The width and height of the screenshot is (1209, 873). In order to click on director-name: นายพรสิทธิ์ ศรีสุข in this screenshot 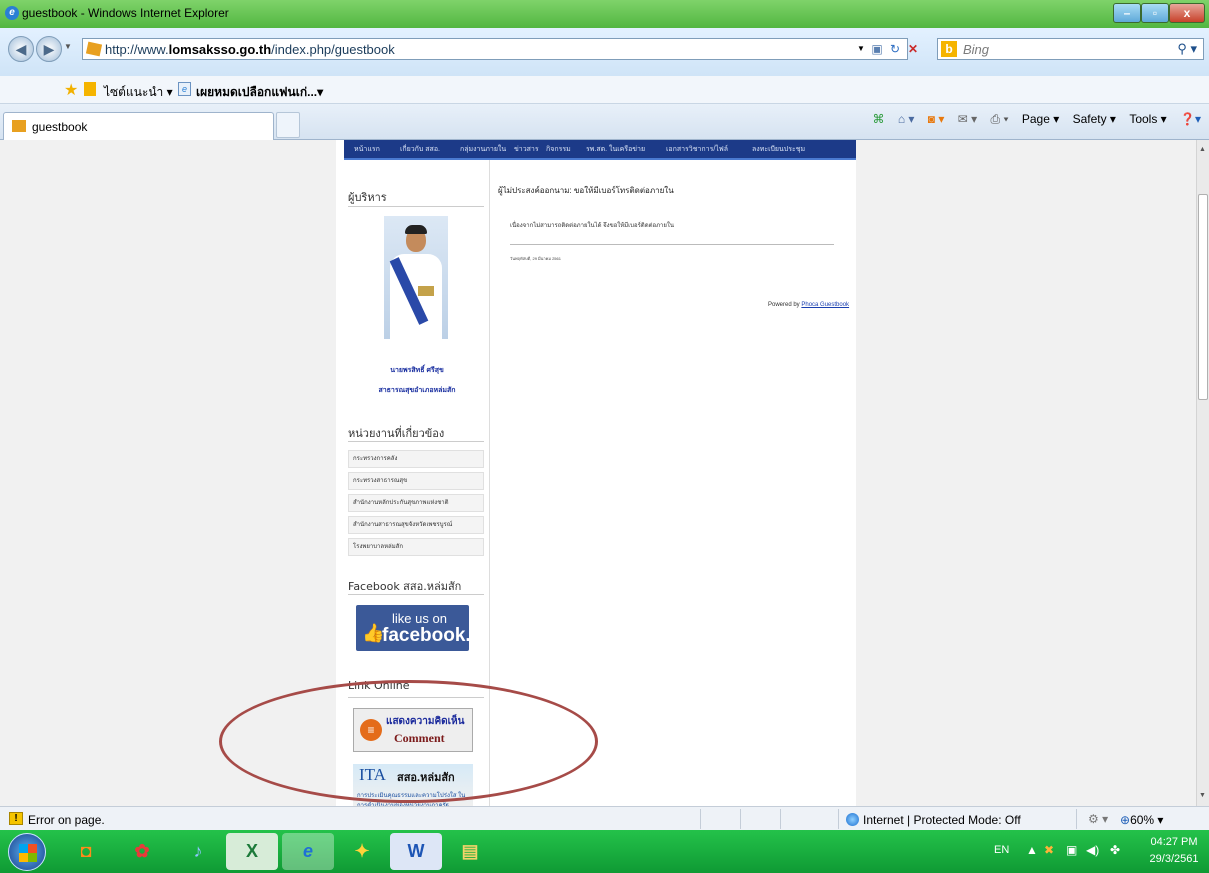, I will do `click(417, 370)`.